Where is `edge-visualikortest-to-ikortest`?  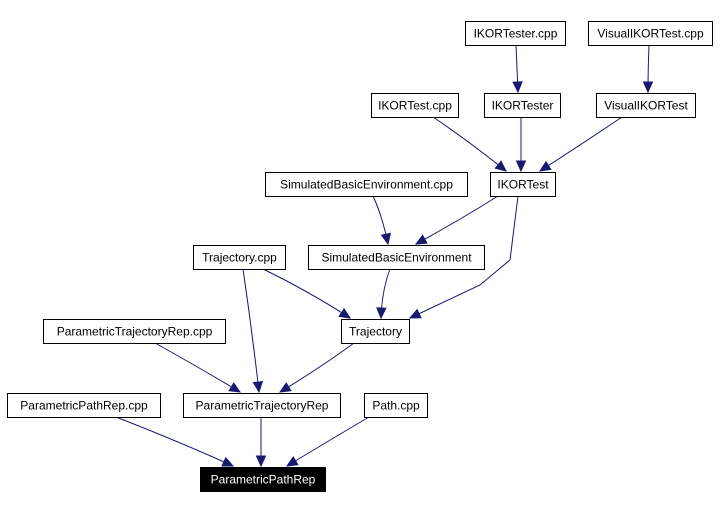
edge-visualikortest-to-ikortest is located at coordinates (580, 144).